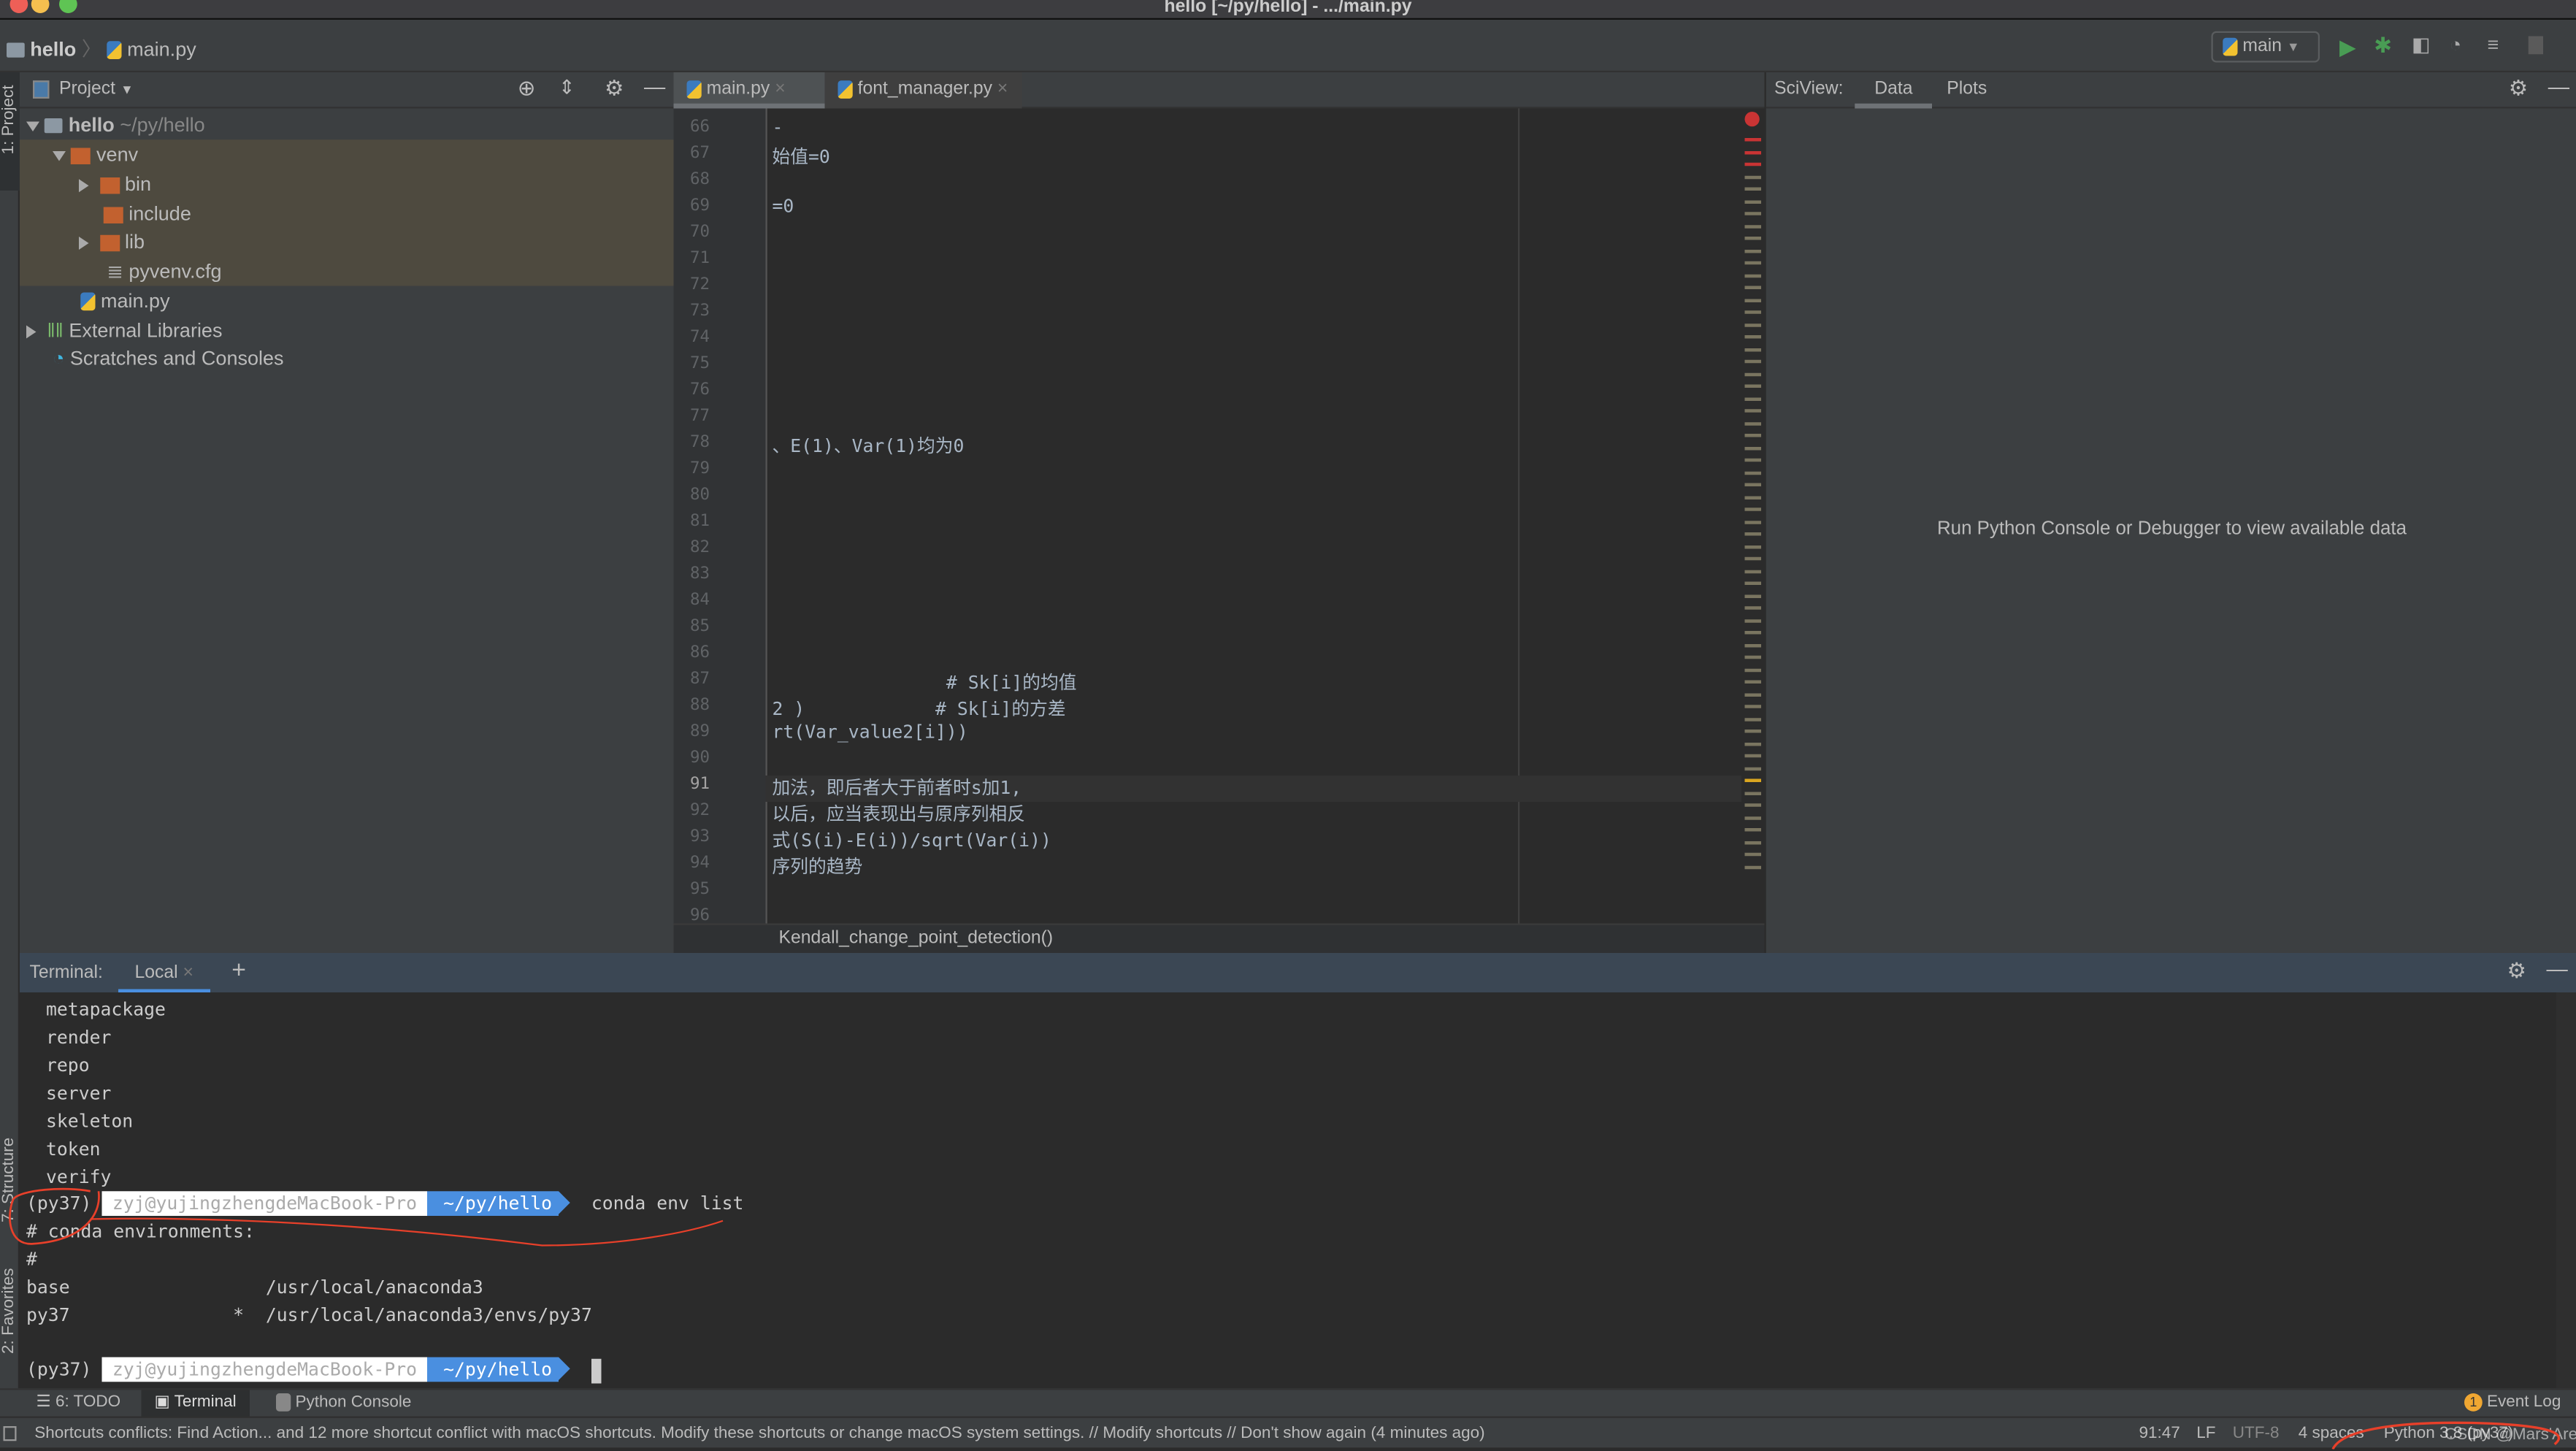 The width and height of the screenshot is (2576, 1451). What do you see at coordinates (2266, 47) in the screenshot?
I see `run-config-select: main ▼` at bounding box center [2266, 47].